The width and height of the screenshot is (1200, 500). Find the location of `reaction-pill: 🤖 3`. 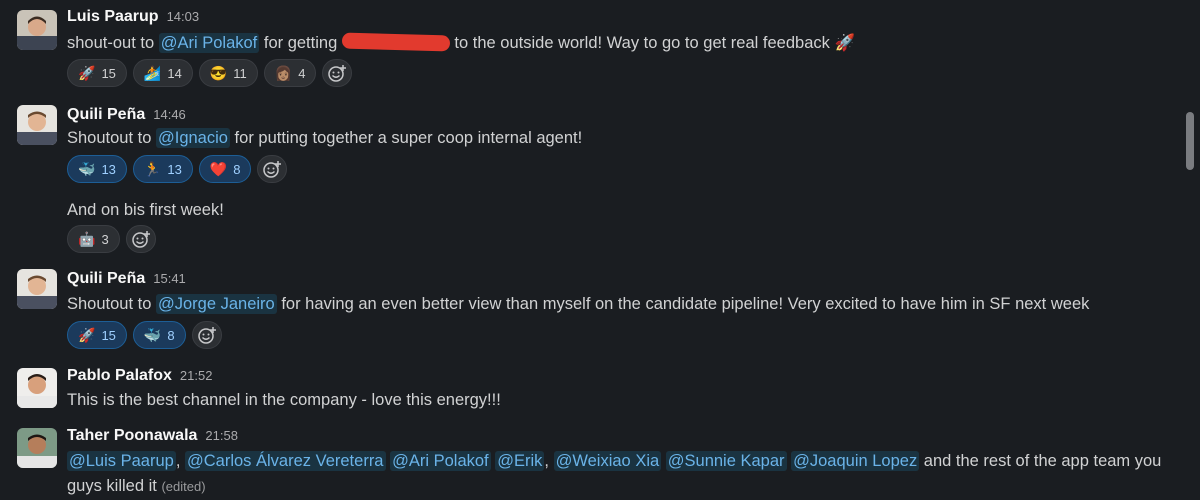

reaction-pill: 🤖 3 is located at coordinates (93, 239).